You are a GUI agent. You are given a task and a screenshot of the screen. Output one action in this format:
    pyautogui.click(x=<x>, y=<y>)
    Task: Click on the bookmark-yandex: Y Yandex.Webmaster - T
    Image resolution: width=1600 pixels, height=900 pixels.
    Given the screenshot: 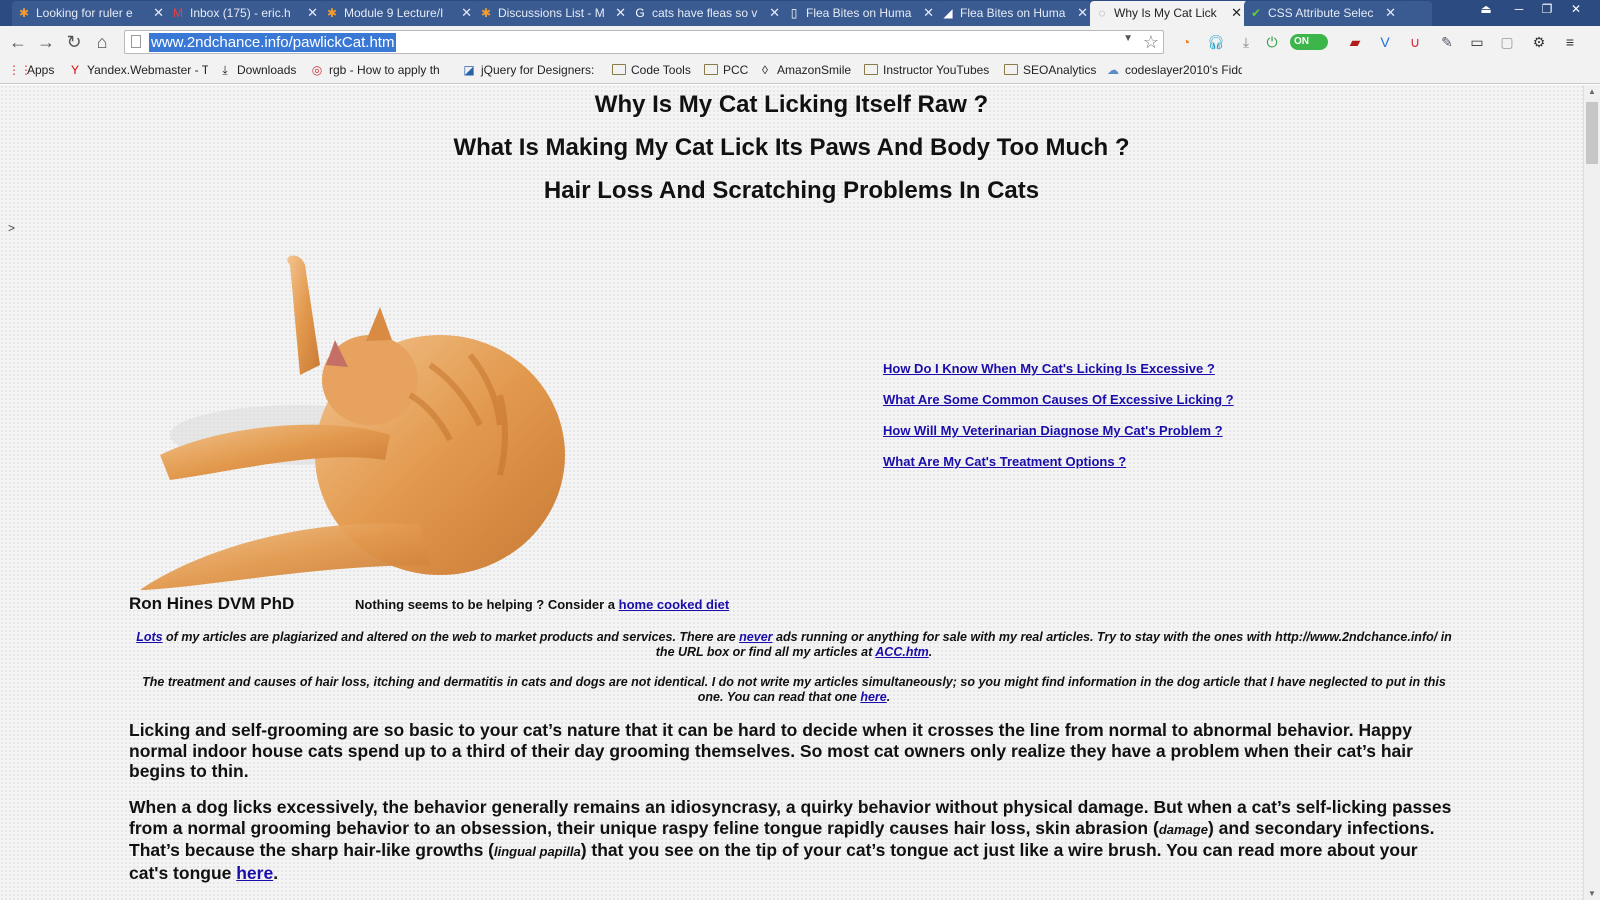 What is the action you would take?
    pyautogui.click(x=138, y=70)
    